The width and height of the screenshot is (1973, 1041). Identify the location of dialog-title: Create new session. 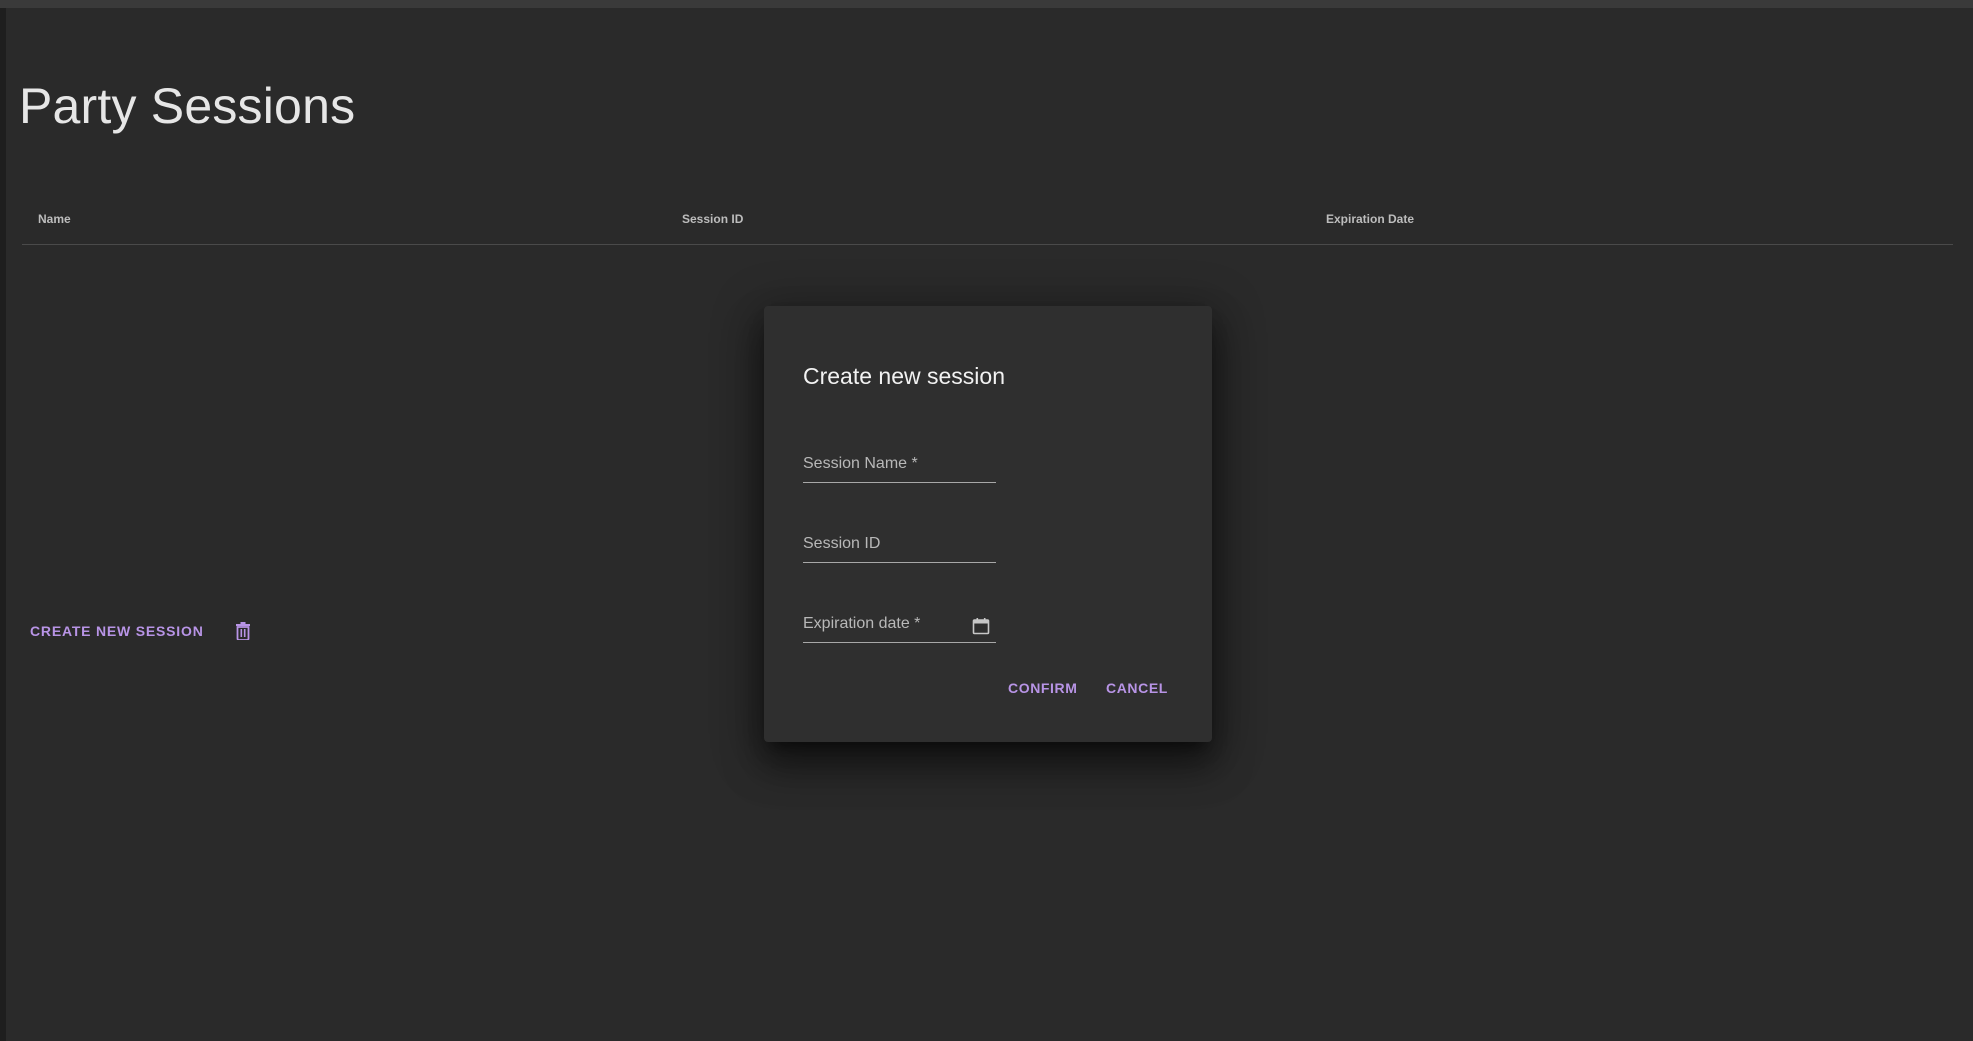
(904, 376).